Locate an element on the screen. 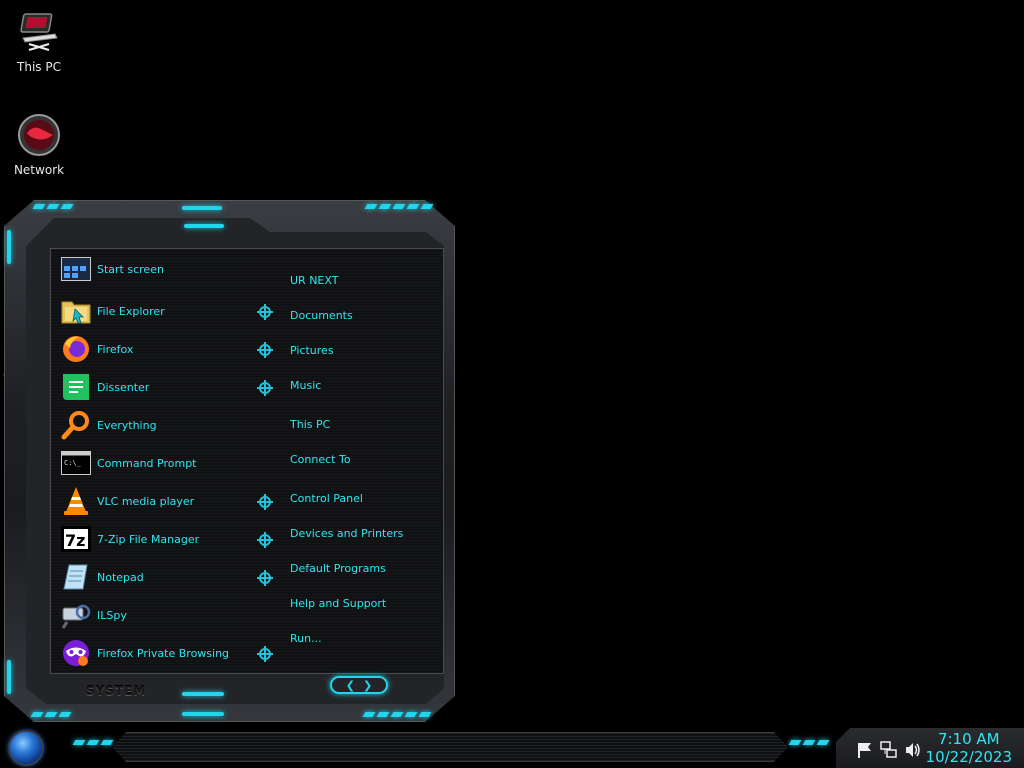 Image resolution: width=1024 pixels, height=768 pixels. program-notepad: Notepad is located at coordinates (170, 577).